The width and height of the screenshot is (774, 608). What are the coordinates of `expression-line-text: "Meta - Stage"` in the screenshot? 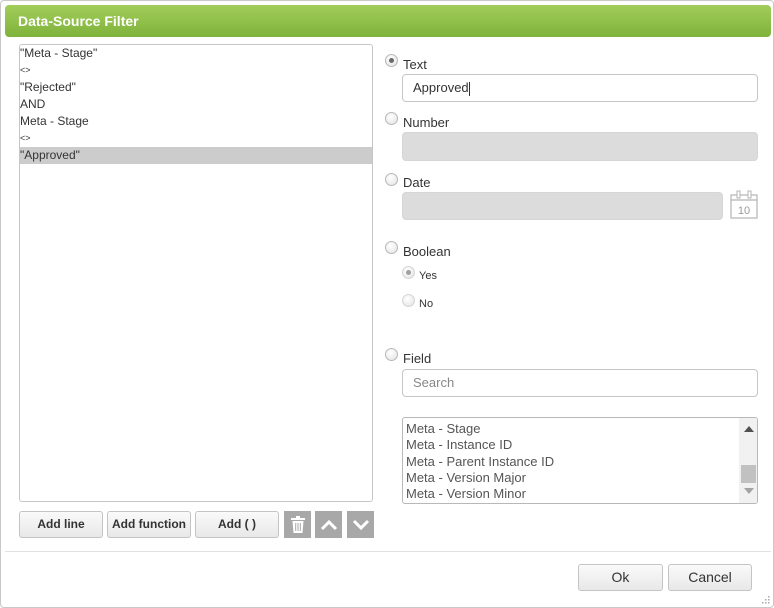 It's located at (59, 53).